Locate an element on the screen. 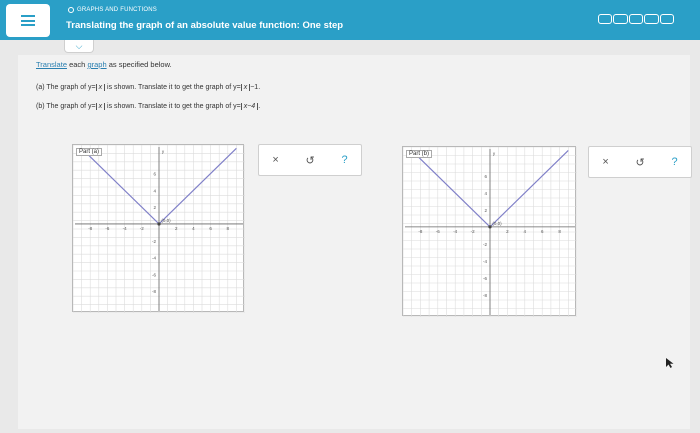 The width and height of the screenshot is (700, 433). progress-indicator is located at coordinates (636, 19).